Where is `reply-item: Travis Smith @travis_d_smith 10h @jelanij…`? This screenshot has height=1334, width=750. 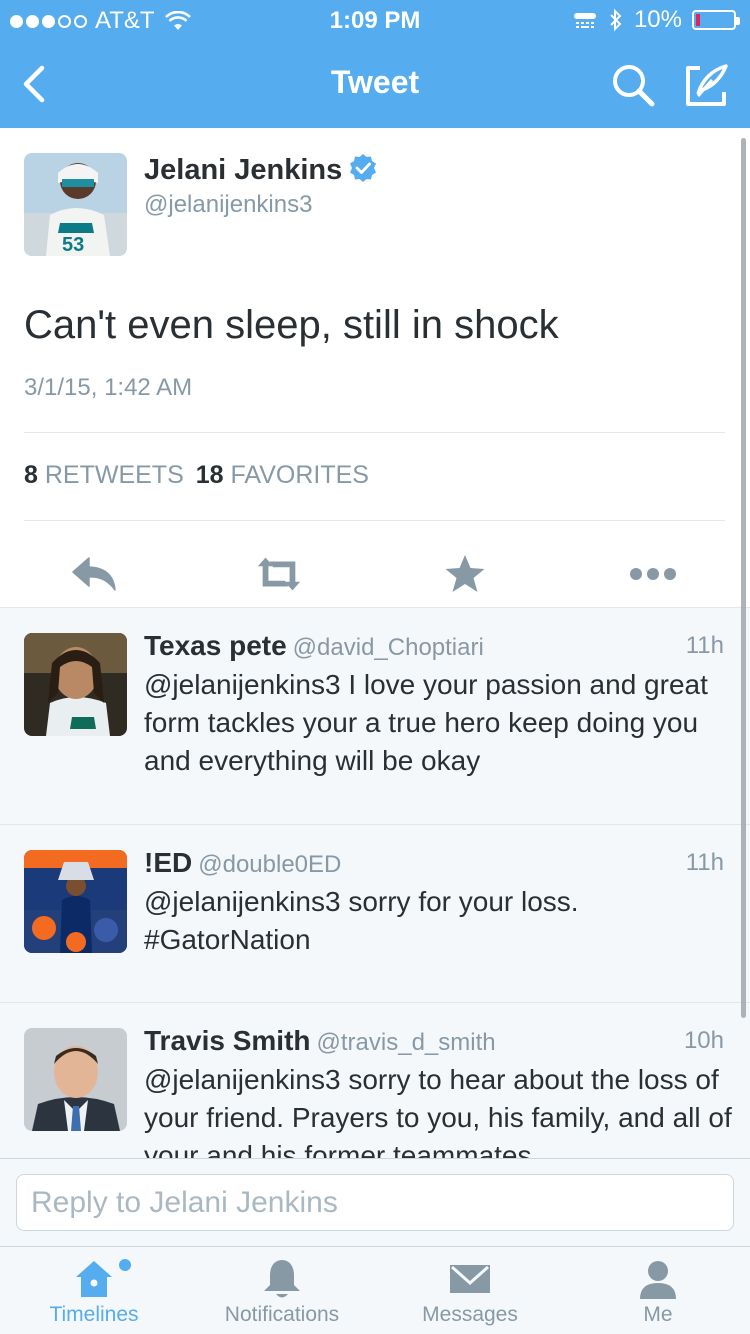 reply-item: Travis Smith @travis_d_smith 10h @jelanij… is located at coordinates (375, 1080).